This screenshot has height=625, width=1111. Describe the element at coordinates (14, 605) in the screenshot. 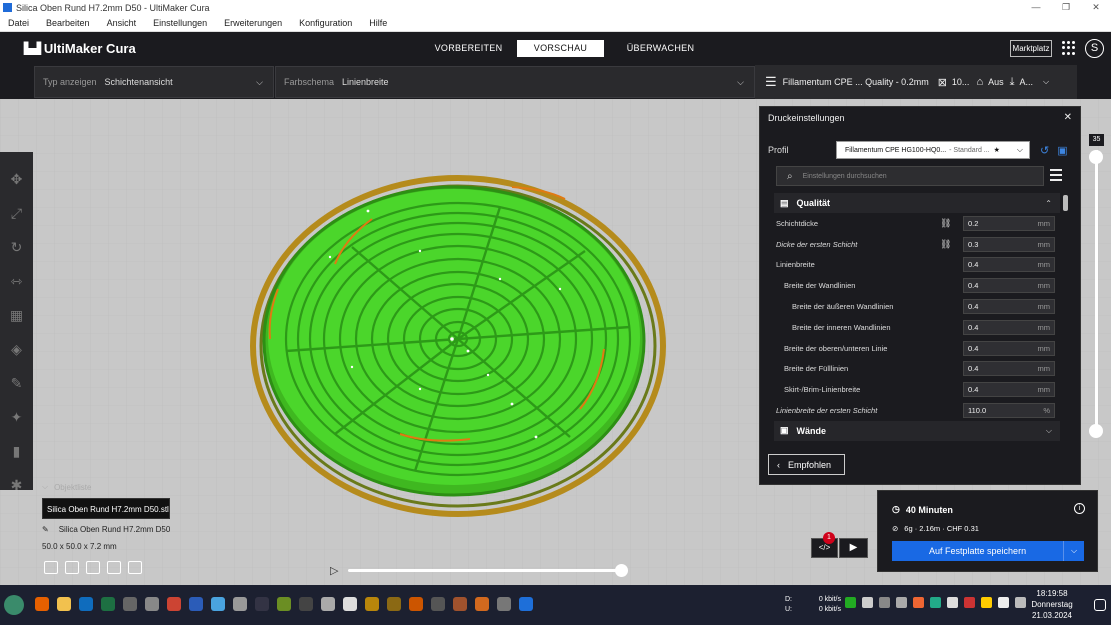

I see `start-button` at that location.